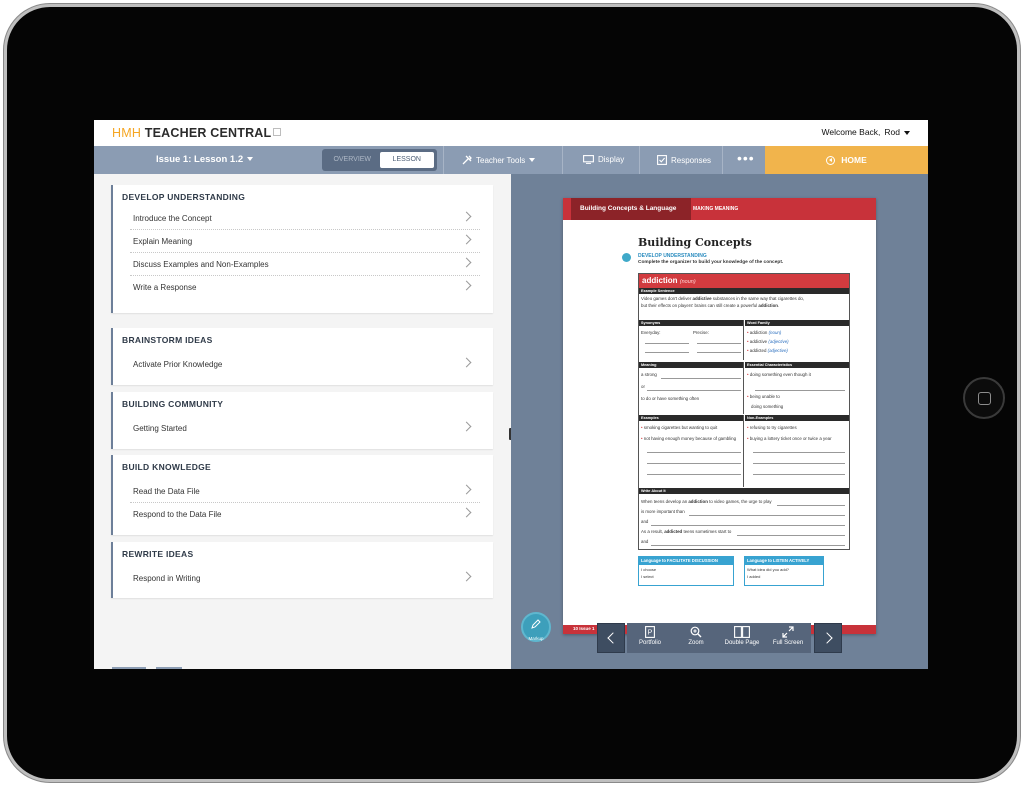 The width and height of the screenshot is (1022, 786). I want to click on example-text: ., so click(778, 305).